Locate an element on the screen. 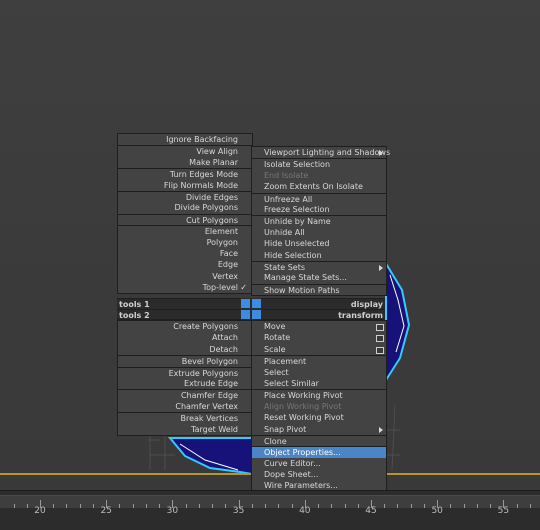 The image size is (540, 530). menu-item-label: Polygon is located at coordinates (222, 242).